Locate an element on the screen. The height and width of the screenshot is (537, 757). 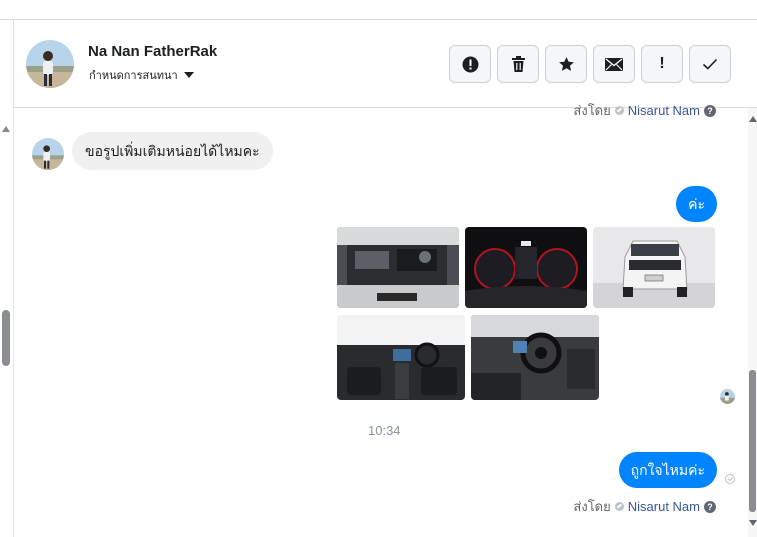
outgoing-message: ถูกใจไหมค่ะ is located at coordinates (667, 470).